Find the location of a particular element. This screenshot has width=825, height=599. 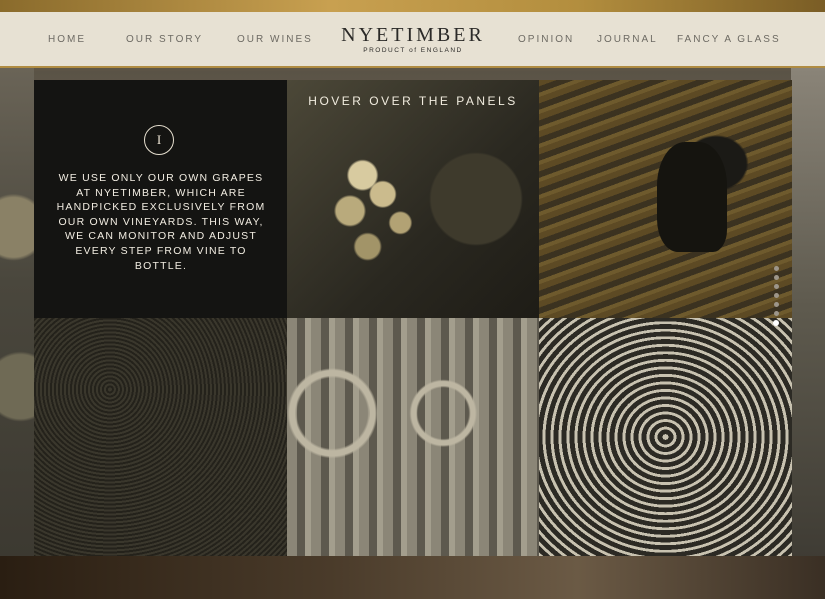

nav-opinion: OPINION is located at coordinates (546, 39).